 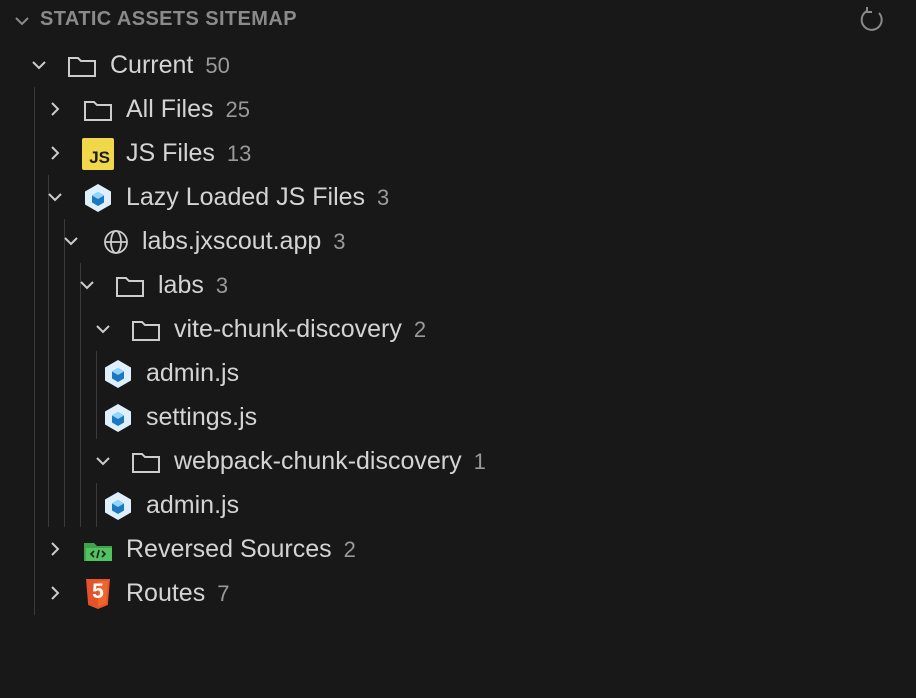 What do you see at coordinates (232, 241) in the screenshot?
I see `item-name: labs.jxscout.app` at bounding box center [232, 241].